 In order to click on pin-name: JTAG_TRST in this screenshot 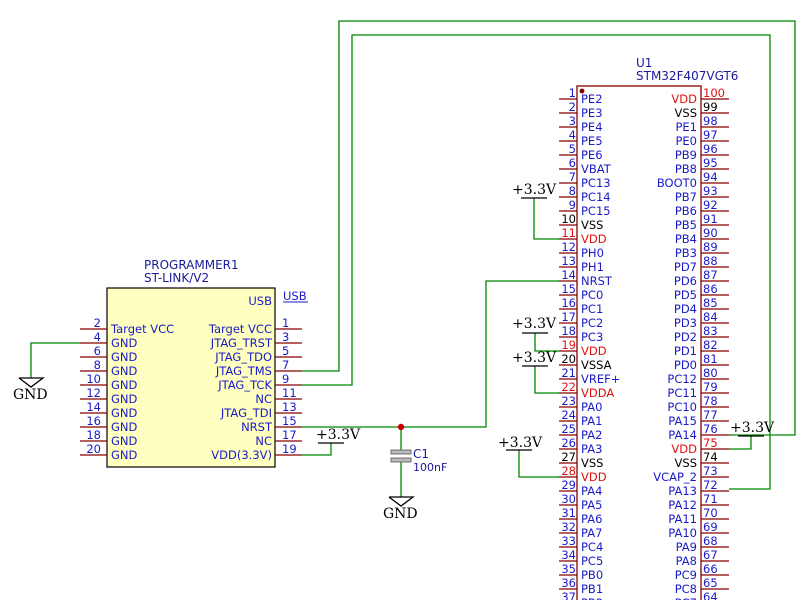, I will do `click(241, 343)`.